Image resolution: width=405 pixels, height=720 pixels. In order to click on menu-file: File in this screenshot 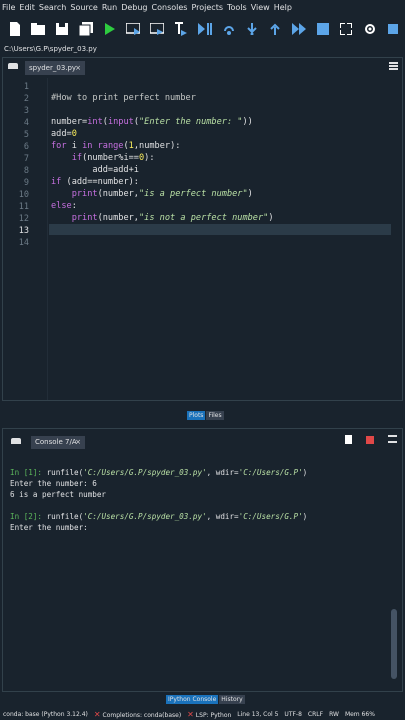, I will do `click(8, 7)`.